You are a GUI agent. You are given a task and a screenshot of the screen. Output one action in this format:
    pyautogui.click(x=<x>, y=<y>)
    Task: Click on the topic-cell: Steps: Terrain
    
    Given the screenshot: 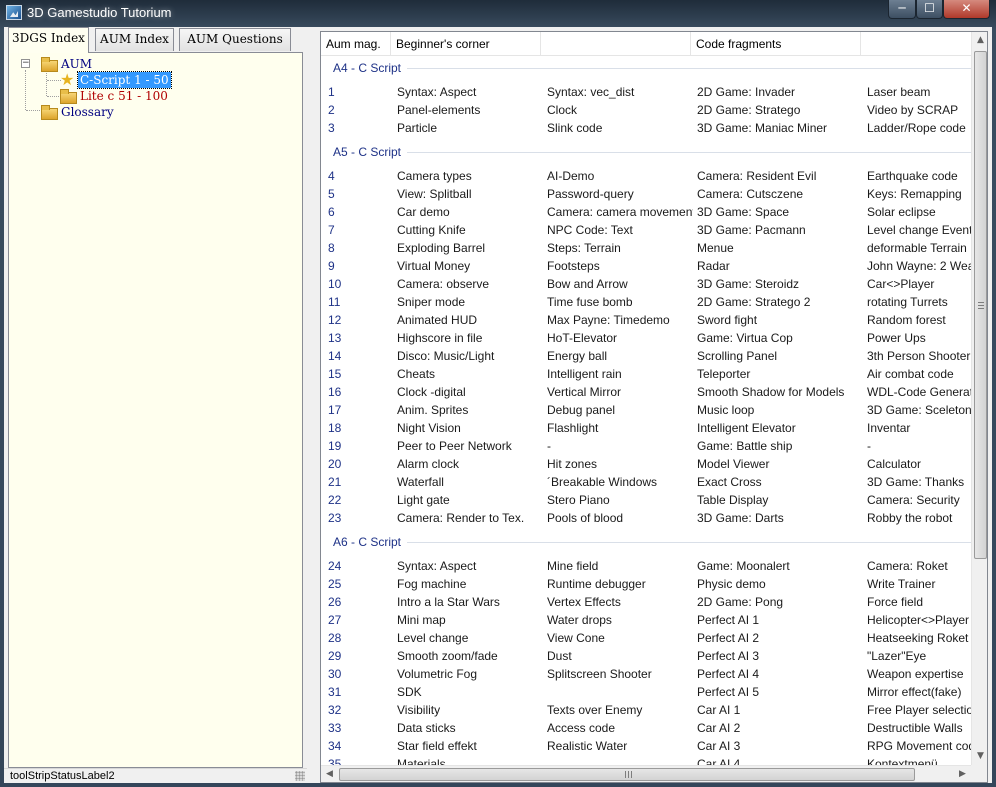 What is the action you would take?
    pyautogui.click(x=584, y=248)
    